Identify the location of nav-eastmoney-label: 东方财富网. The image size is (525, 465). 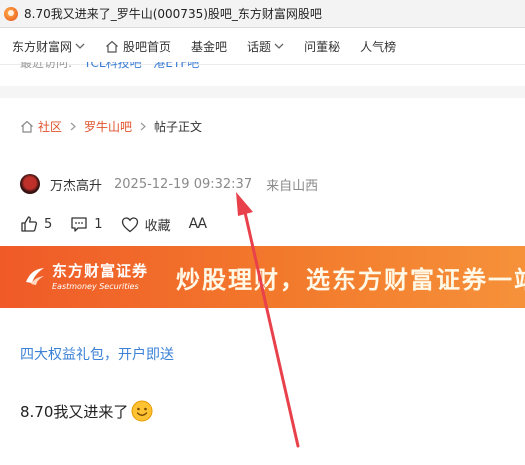
(42, 46).